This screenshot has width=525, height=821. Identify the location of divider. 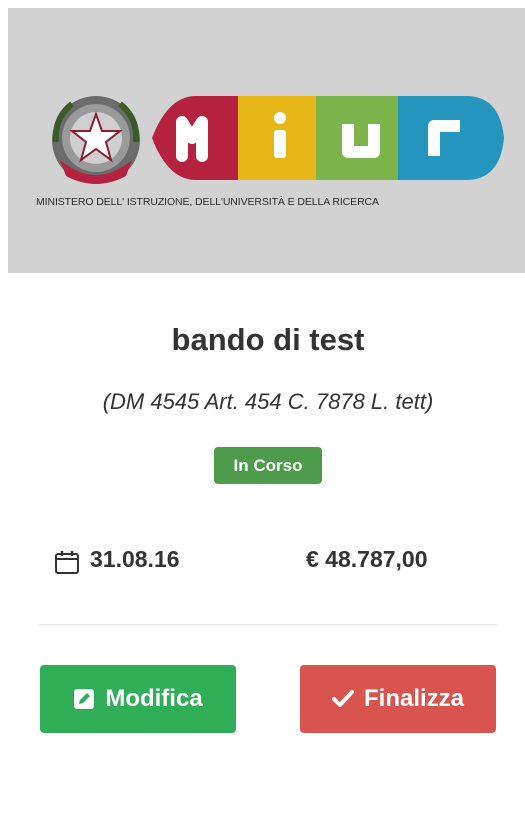
(268, 624).